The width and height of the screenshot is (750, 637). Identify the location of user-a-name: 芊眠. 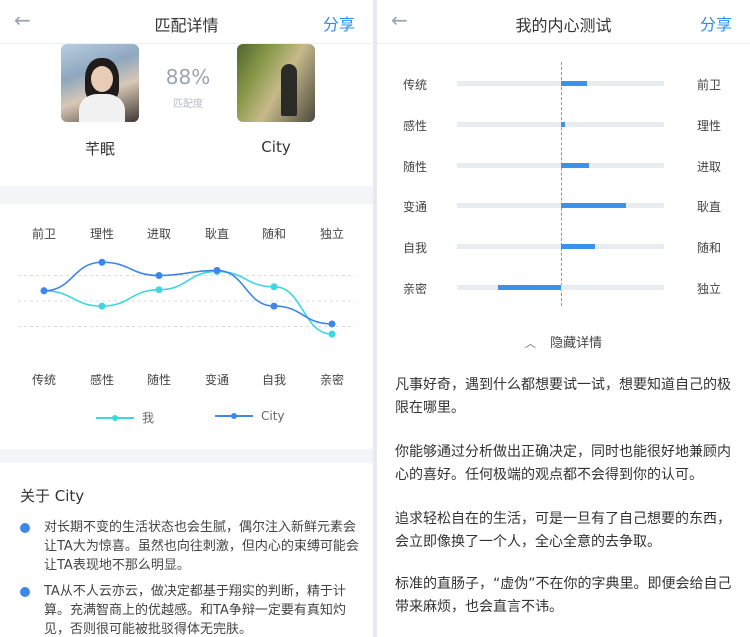
(99, 149).